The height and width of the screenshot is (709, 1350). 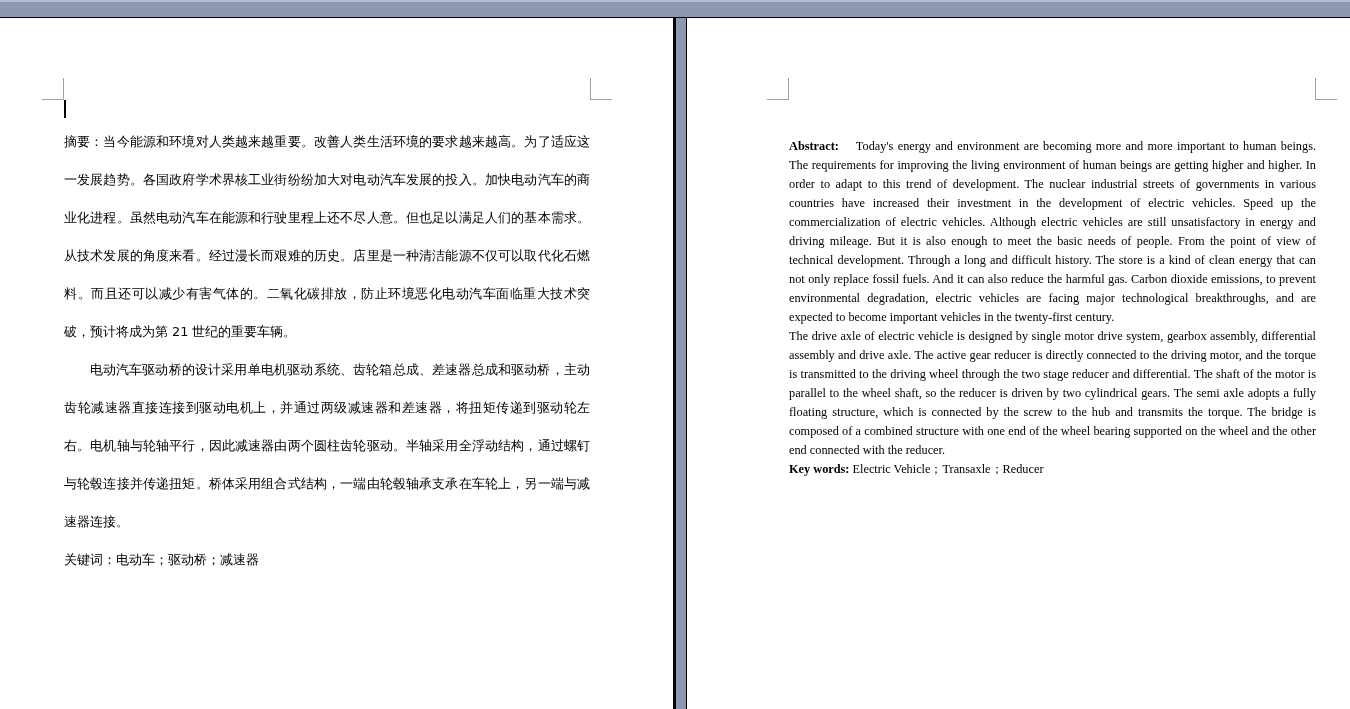 What do you see at coordinates (1052, 393) in the screenshot?
I see `abstract-paragraph: The drive axle of electric vehicle is designed by single motor drive system, gearbox assembly, differential assembly and drive axle. The active gear reducer is directly connected to the driving motor, and the torque is transmitted to the driving wheel through the two stage reducer and differential. The shaft of the motor is parallel to the wheel shaft, so the reducer is driven by two cylindrical gears. The semi axle adopts a fully floating structure, which is connected by the screw to the hub and transmits the torque. The bridge is composed of a combined structure with one end of the wheel bearing supported on the wheel and the other end connected with the reducer.` at bounding box center [1052, 393].